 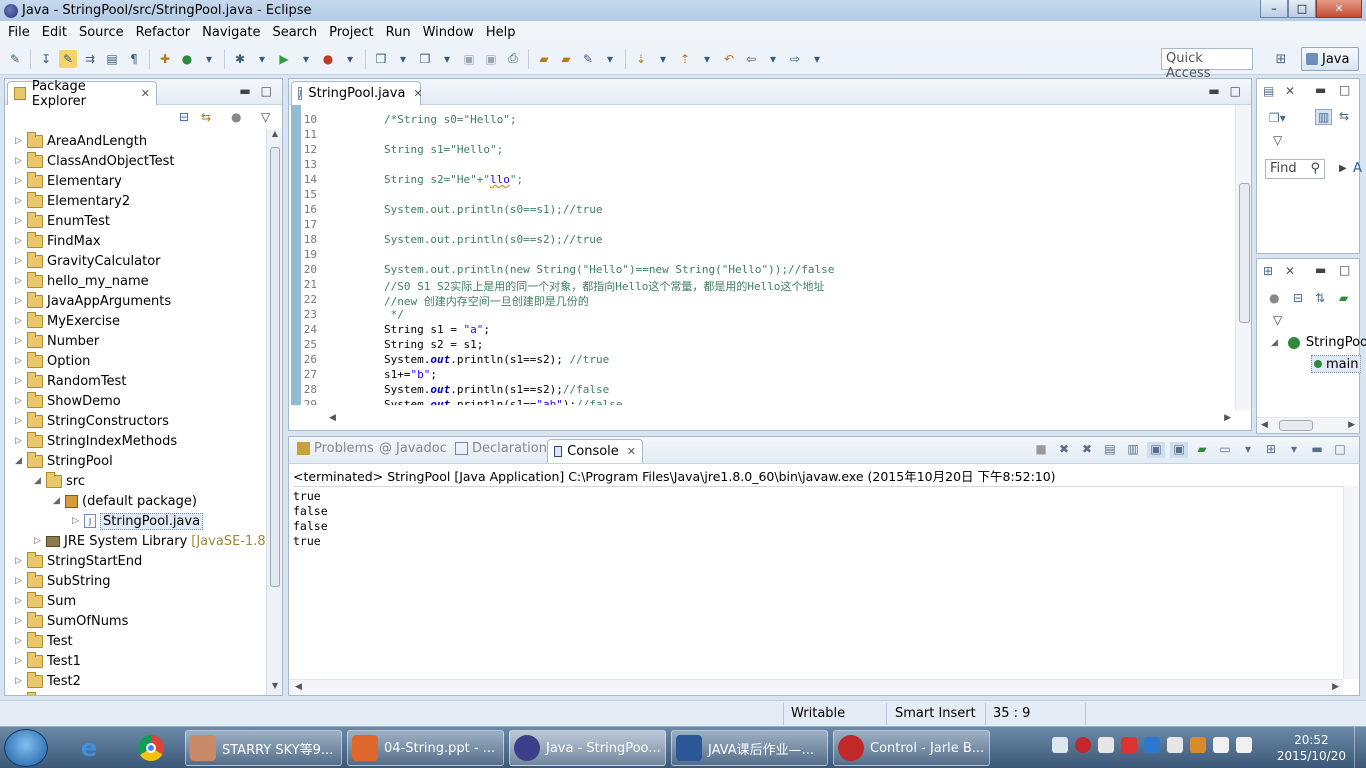 I want to click on tab-package-explorer: Package Explorer ✕, so click(x=82, y=94).